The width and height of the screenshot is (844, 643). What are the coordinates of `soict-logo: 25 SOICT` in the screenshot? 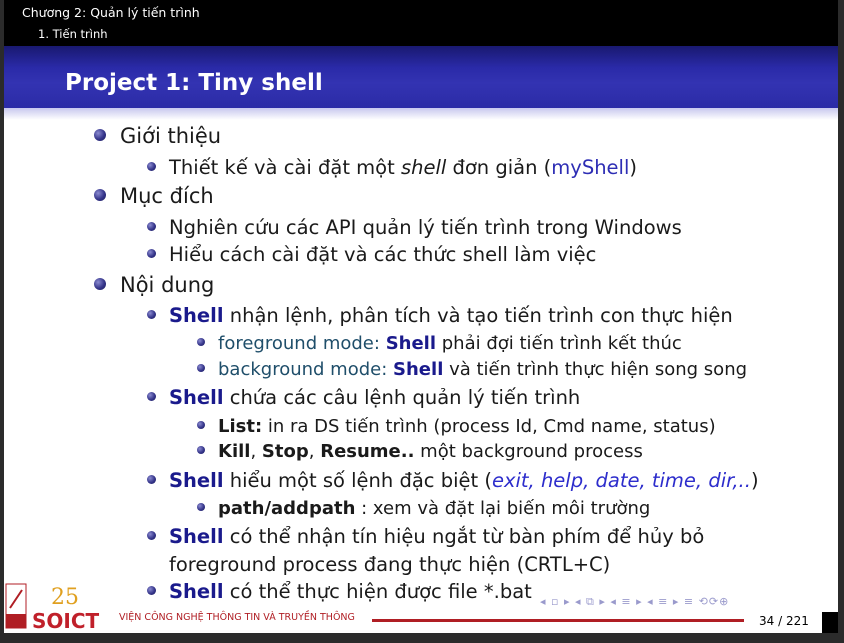 It's located at (52, 606).